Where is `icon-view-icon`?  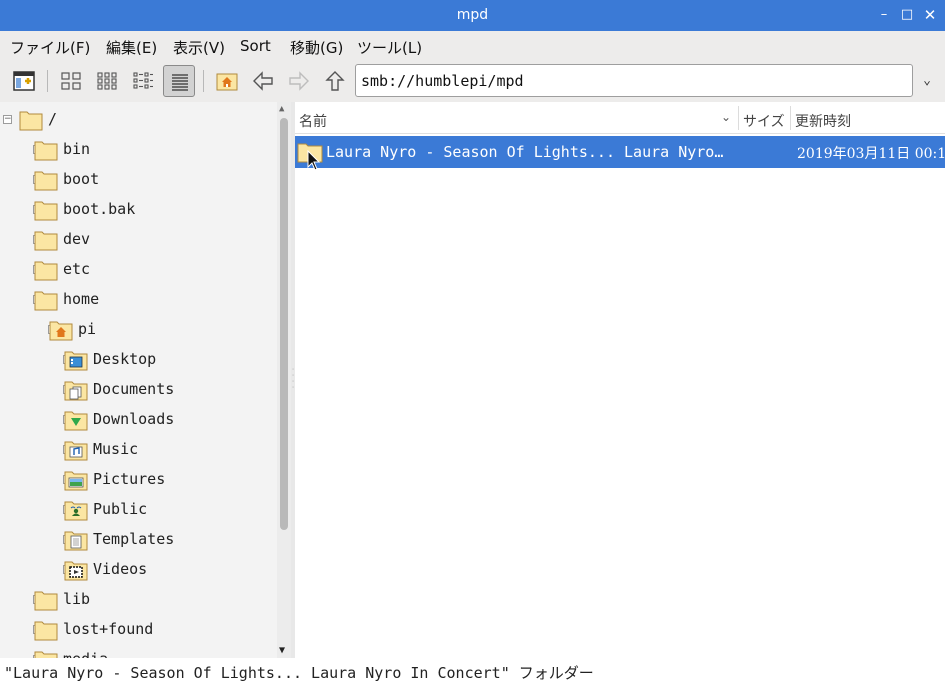 icon-view-icon is located at coordinates (71, 81).